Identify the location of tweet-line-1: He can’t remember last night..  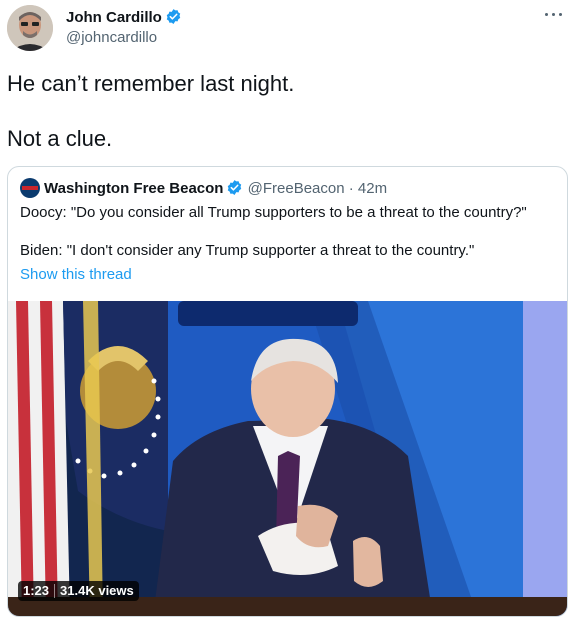
(151, 83).